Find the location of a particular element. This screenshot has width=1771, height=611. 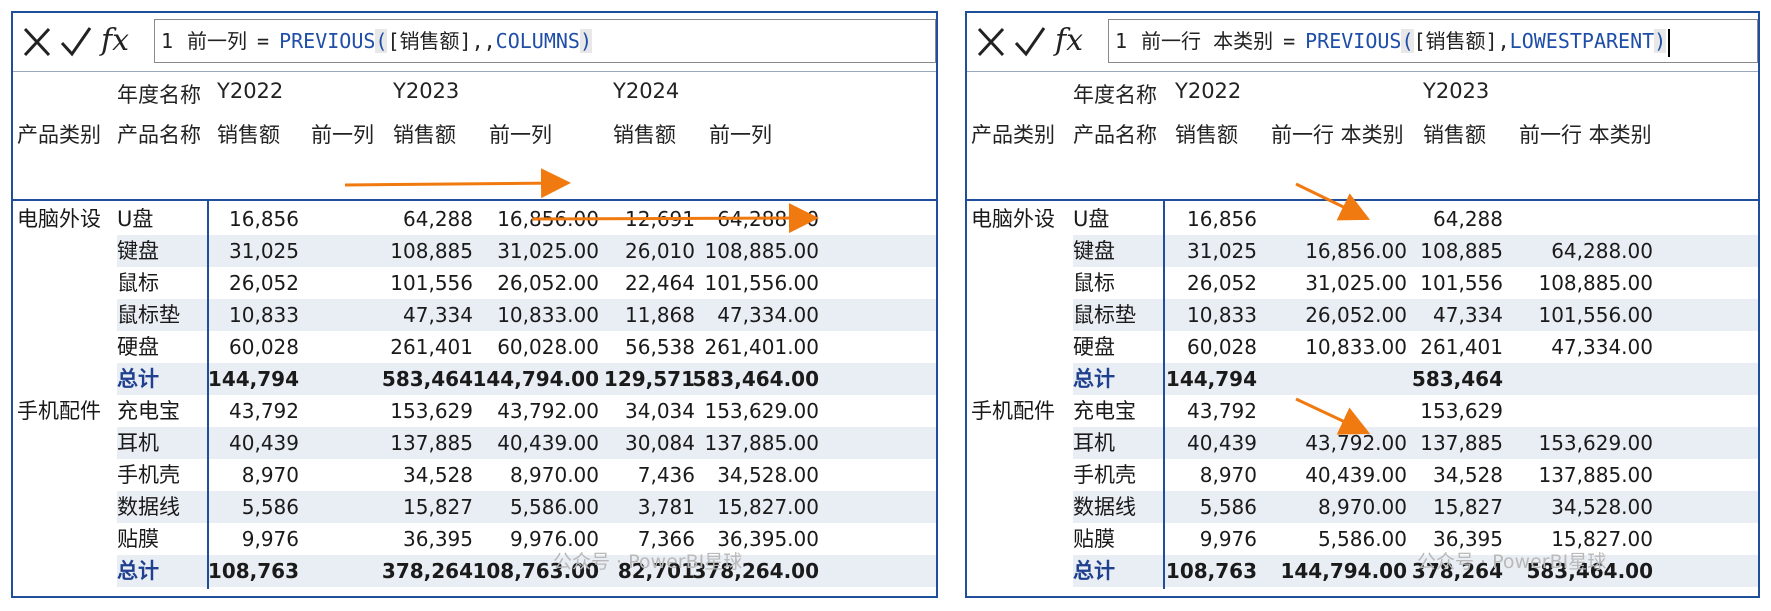

arrow-right-earphone is located at coordinates (1333, 416).